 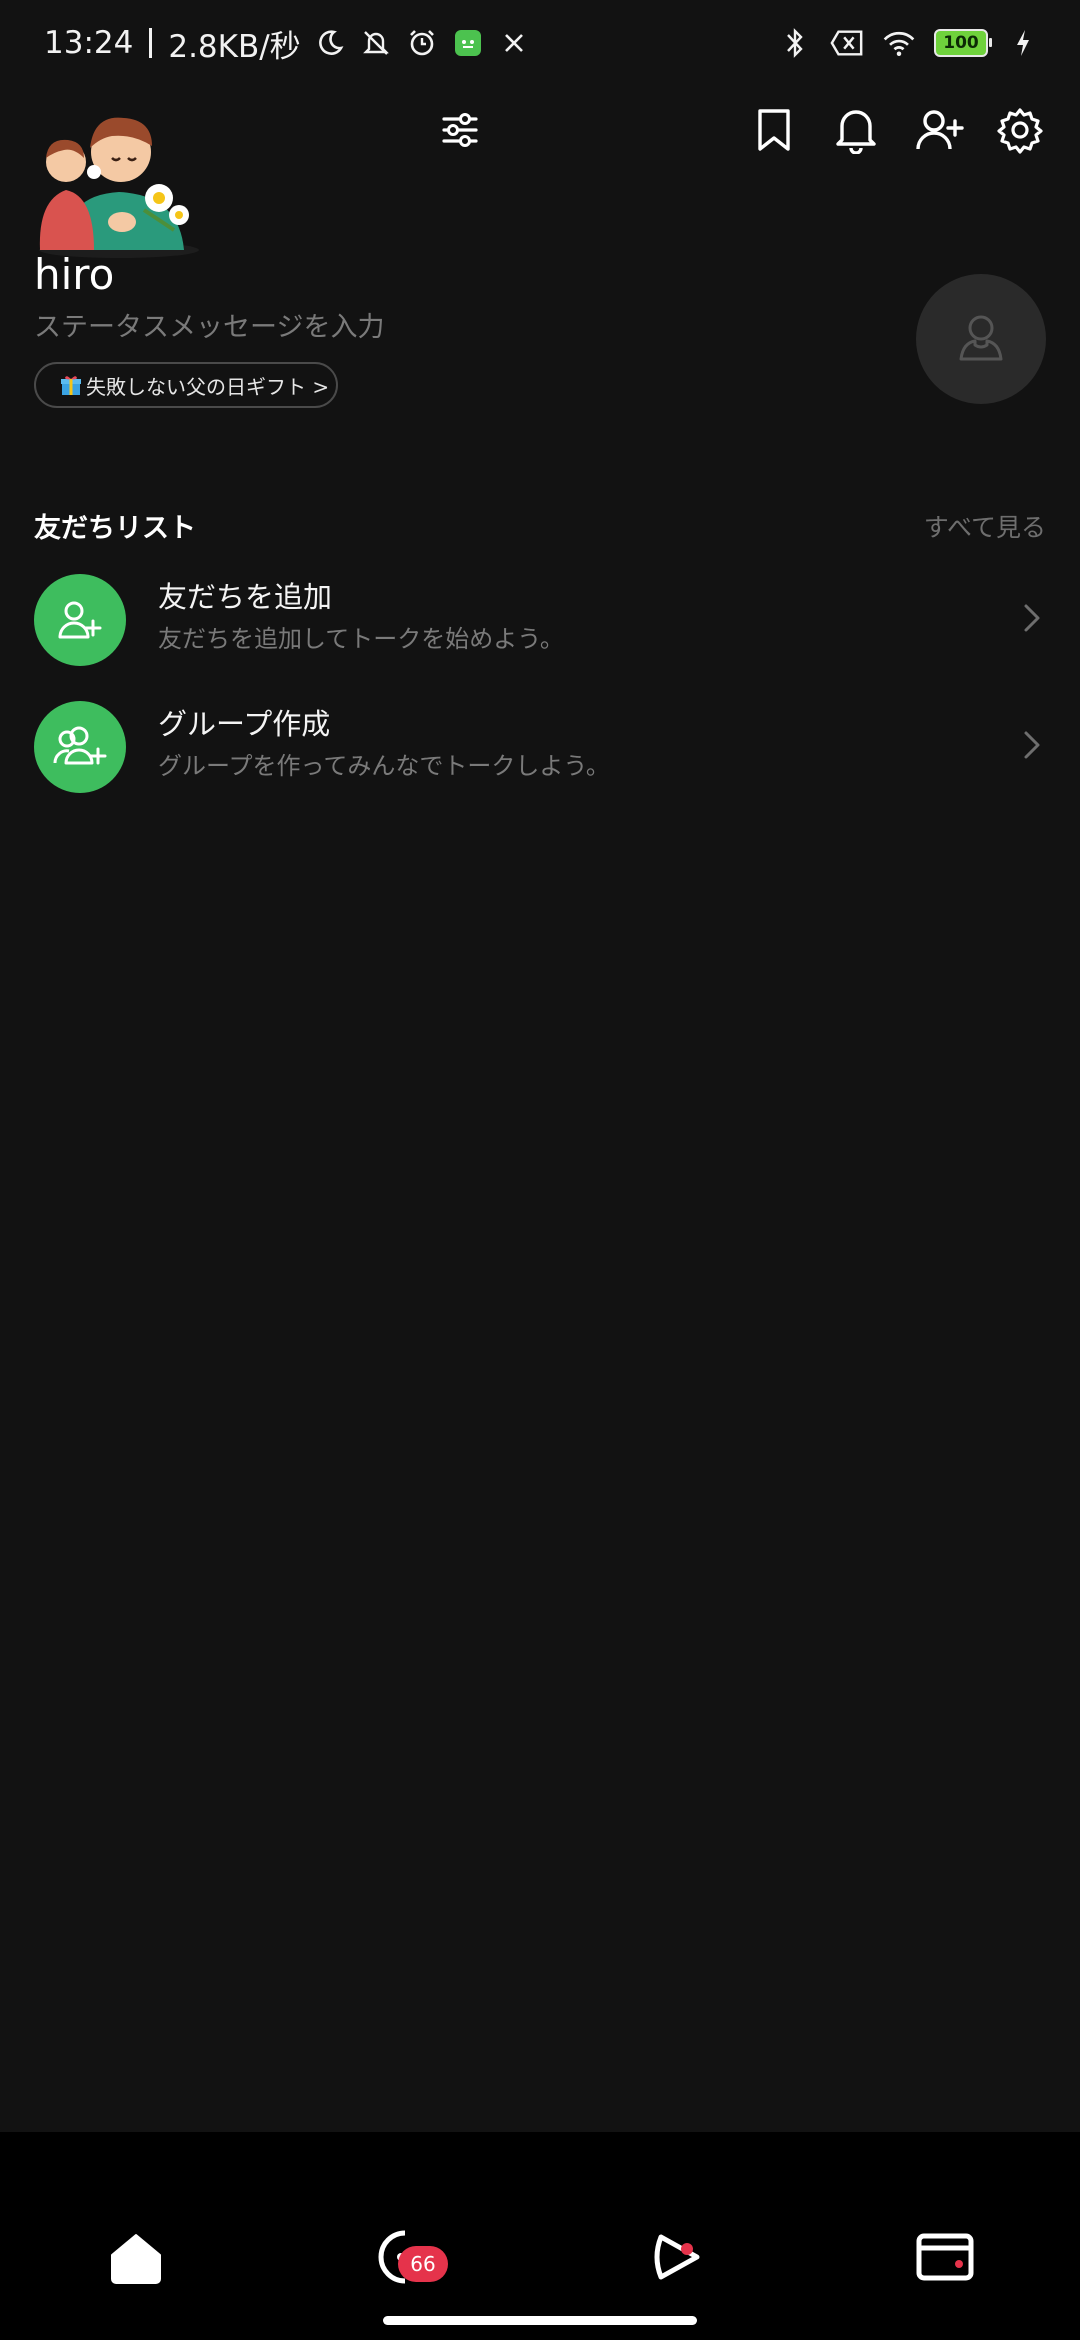 I want to click on moon-icon, so click(x=330, y=43).